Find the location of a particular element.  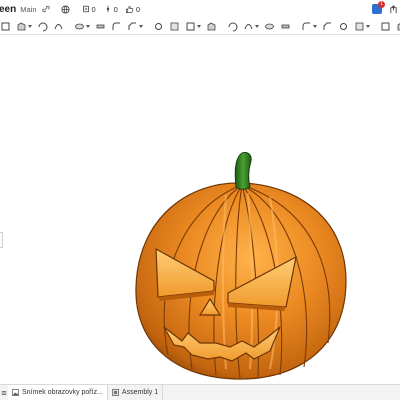

sketch-tool-button is located at coordinates (5, 26).